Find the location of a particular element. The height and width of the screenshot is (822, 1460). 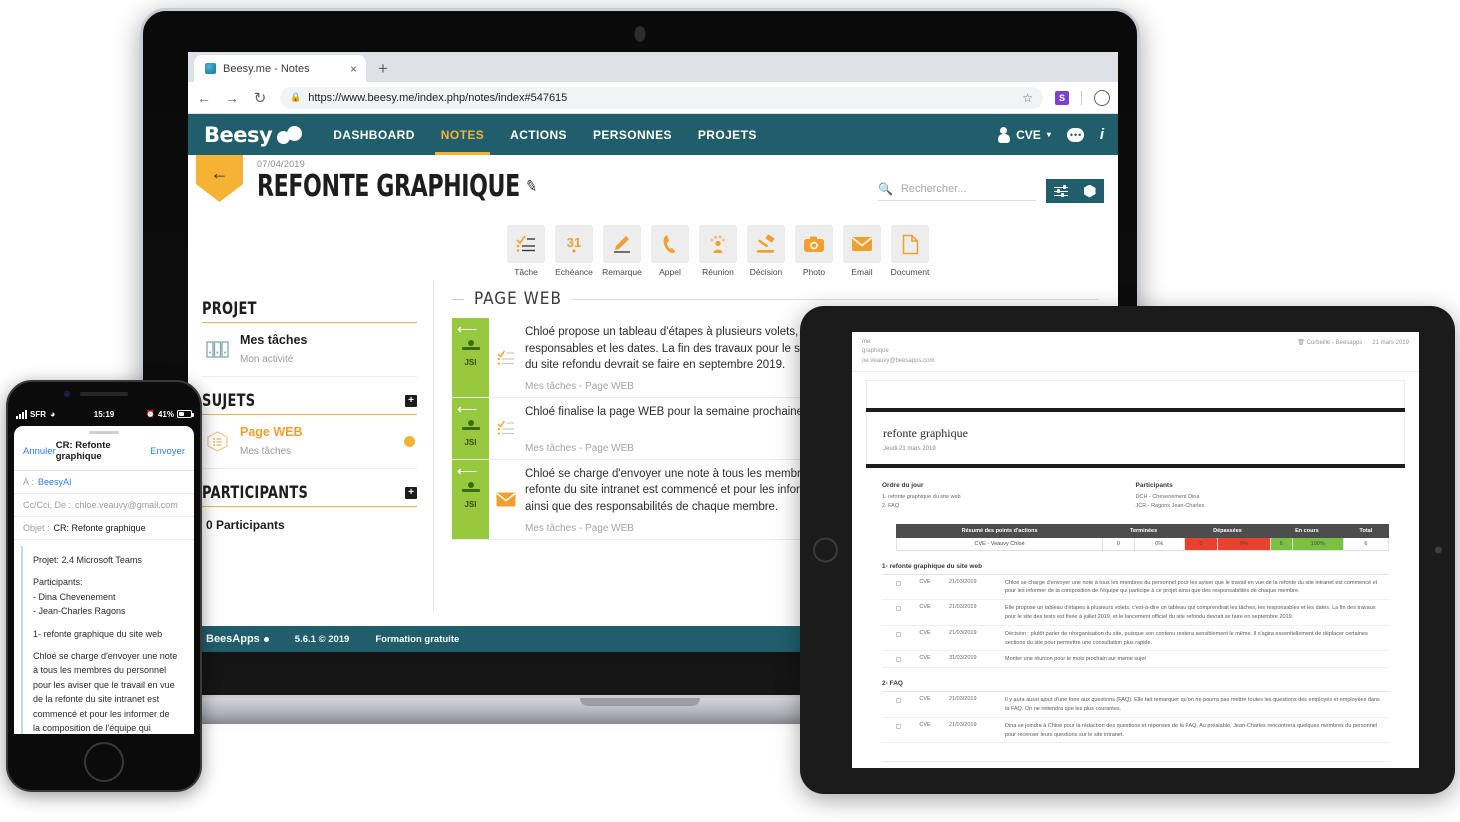

phone-status-bar: SFR ◕ 15:19 ⏰ 41% is located at coordinates (105, 414).